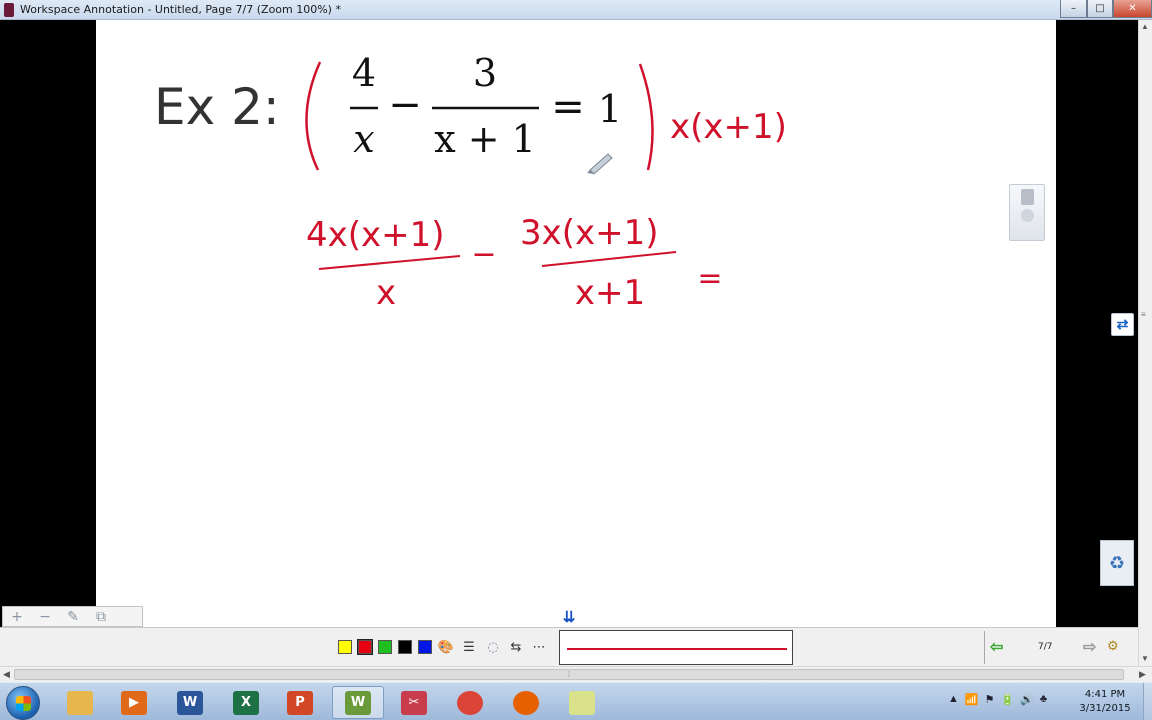  I want to click on scroll-left-icon: ◀, so click(6, 674).